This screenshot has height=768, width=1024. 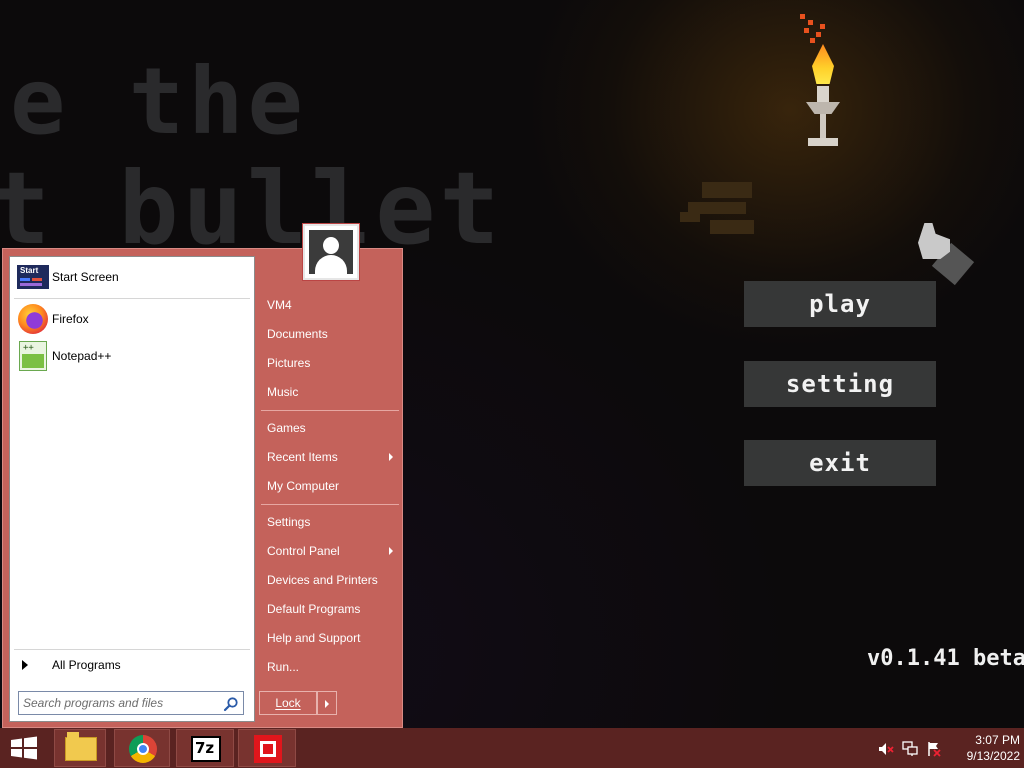 I want to click on place-my-computer: My Computer, so click(x=330, y=486).